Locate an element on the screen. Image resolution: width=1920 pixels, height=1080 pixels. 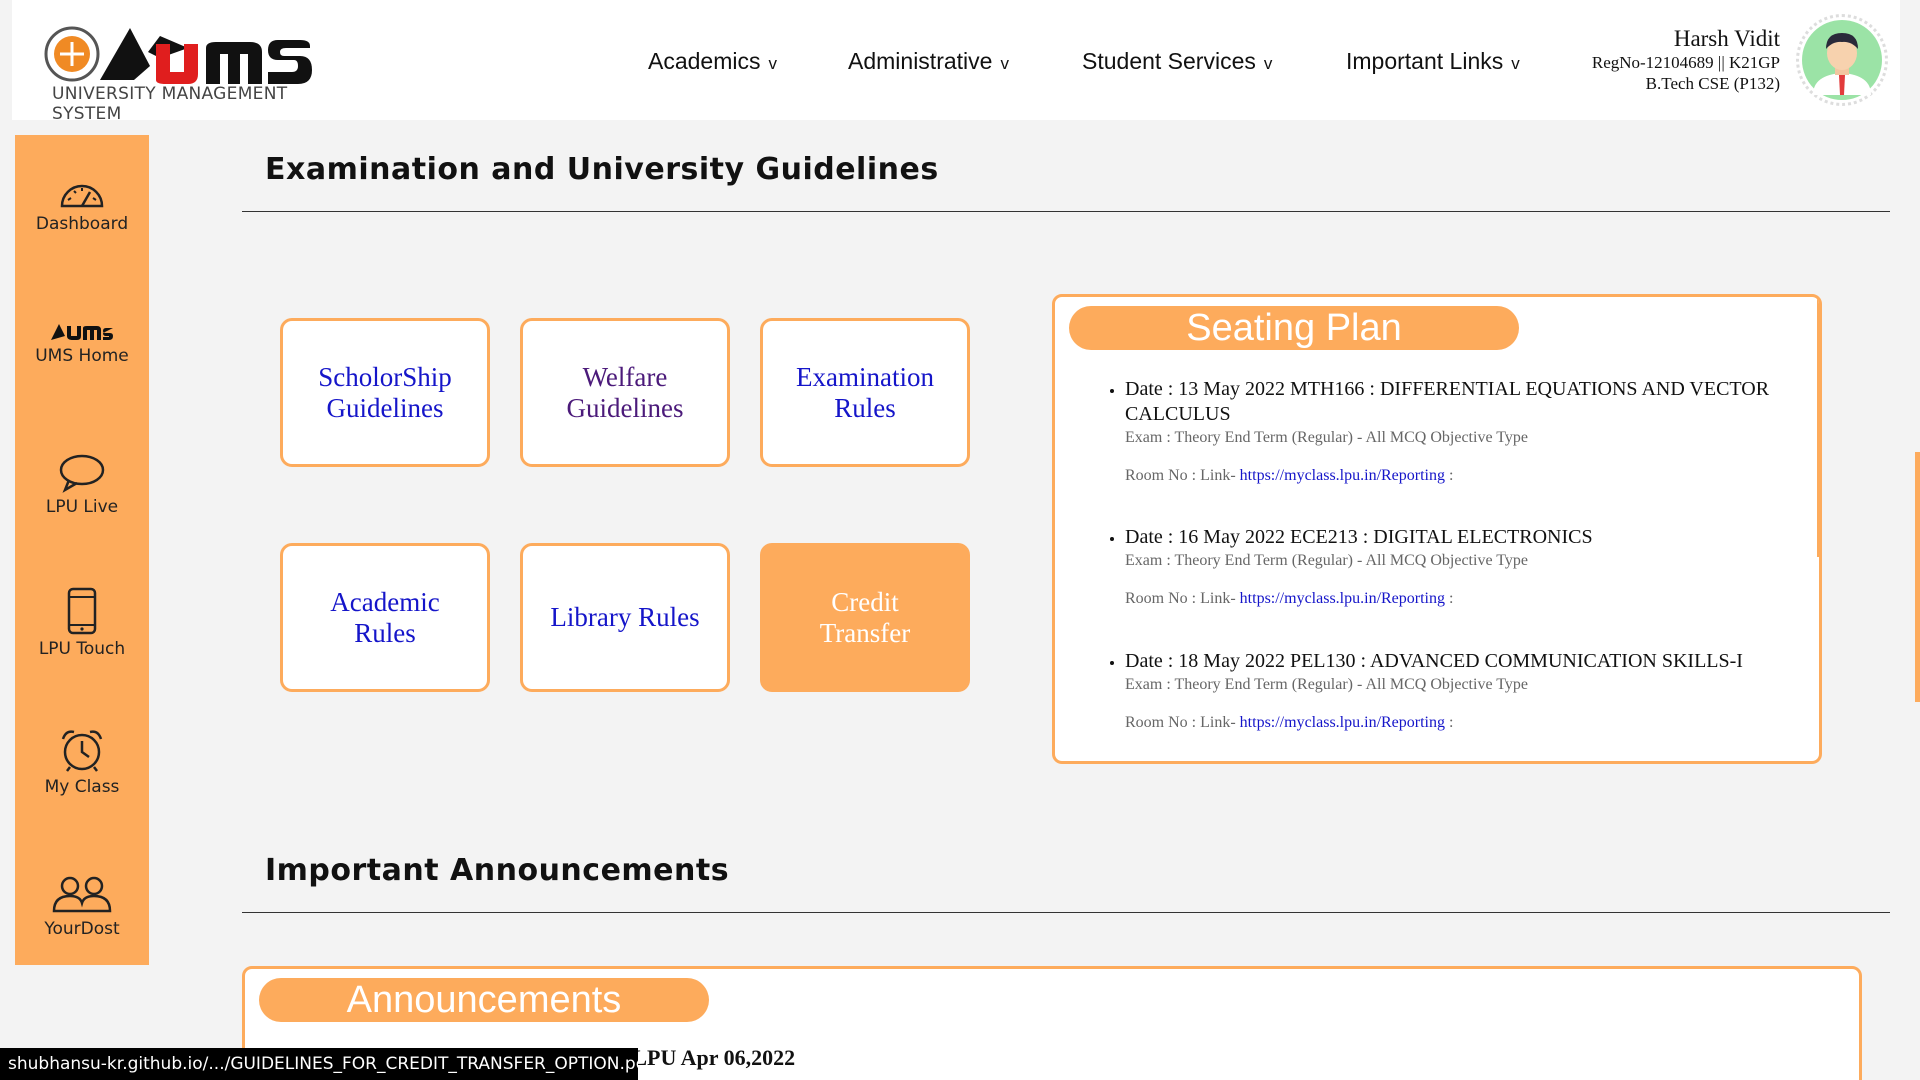
user-regno: RegNo-12104689 || K21GP is located at coordinates (1685, 62).